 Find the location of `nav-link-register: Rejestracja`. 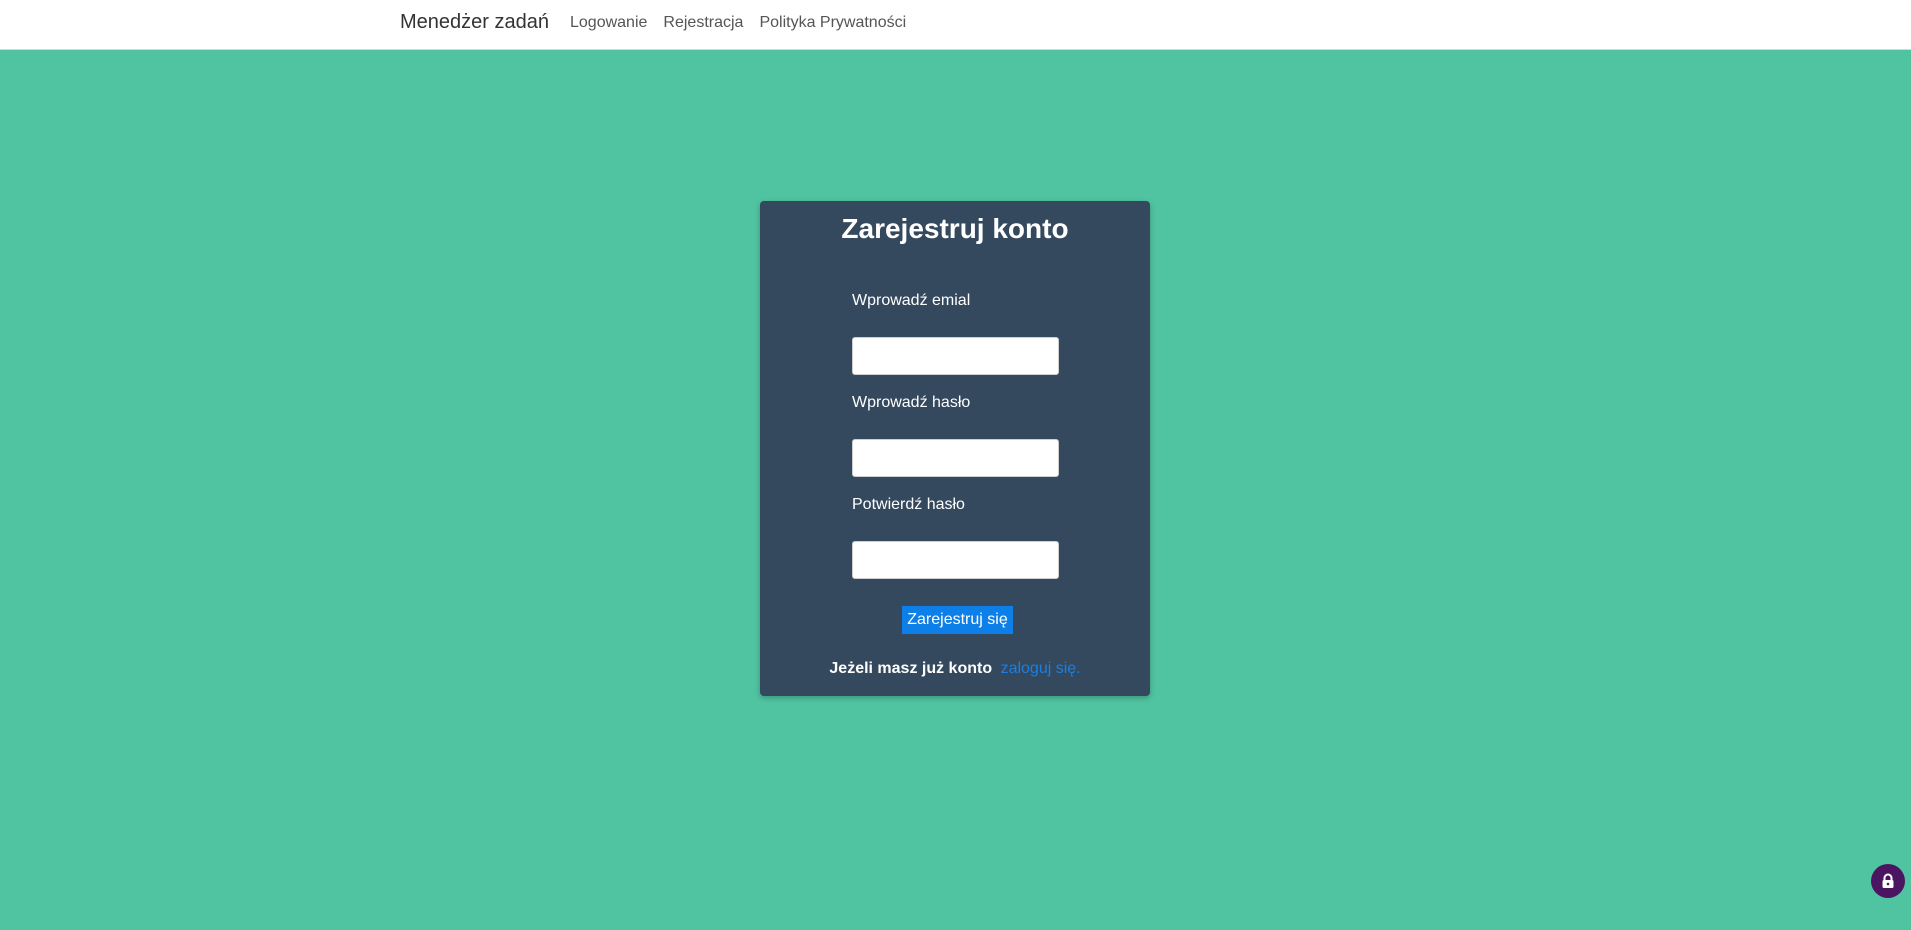

nav-link-register: Rejestracja is located at coordinates (703, 23).